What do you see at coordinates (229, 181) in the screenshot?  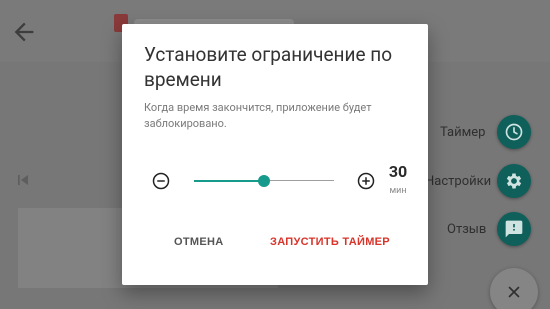 I see `slider-track-active` at bounding box center [229, 181].